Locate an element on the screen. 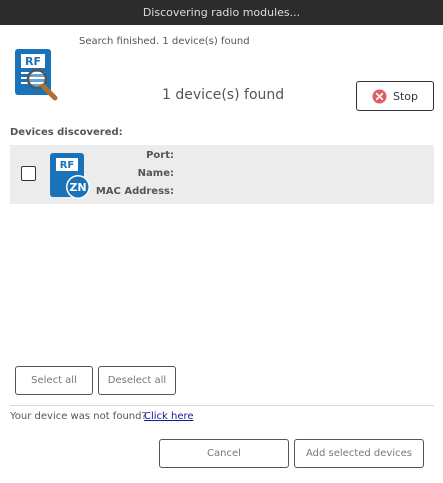  name-label: Name: is located at coordinates (155, 173).